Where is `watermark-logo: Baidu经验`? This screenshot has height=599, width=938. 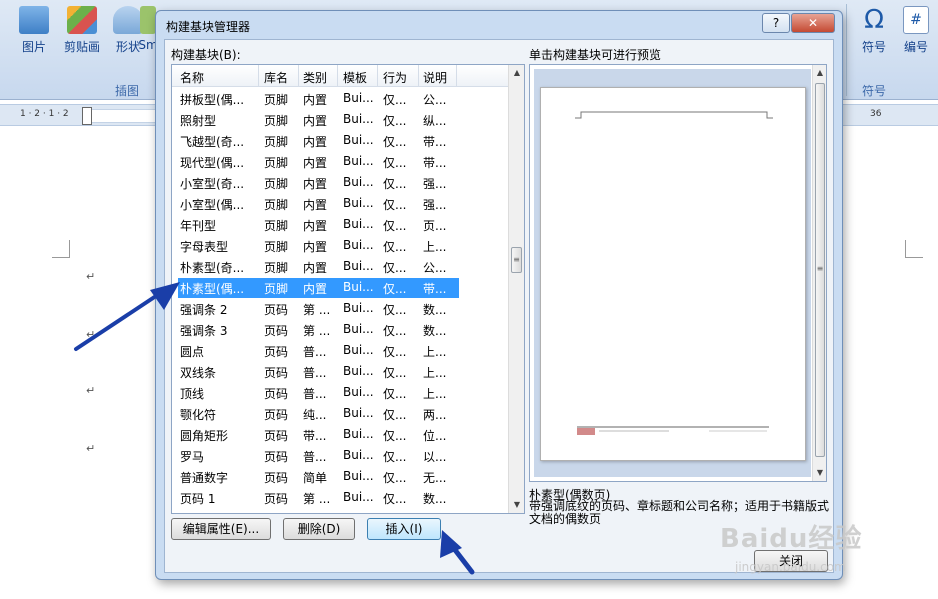 watermark-logo: Baidu经验 is located at coordinates (791, 539).